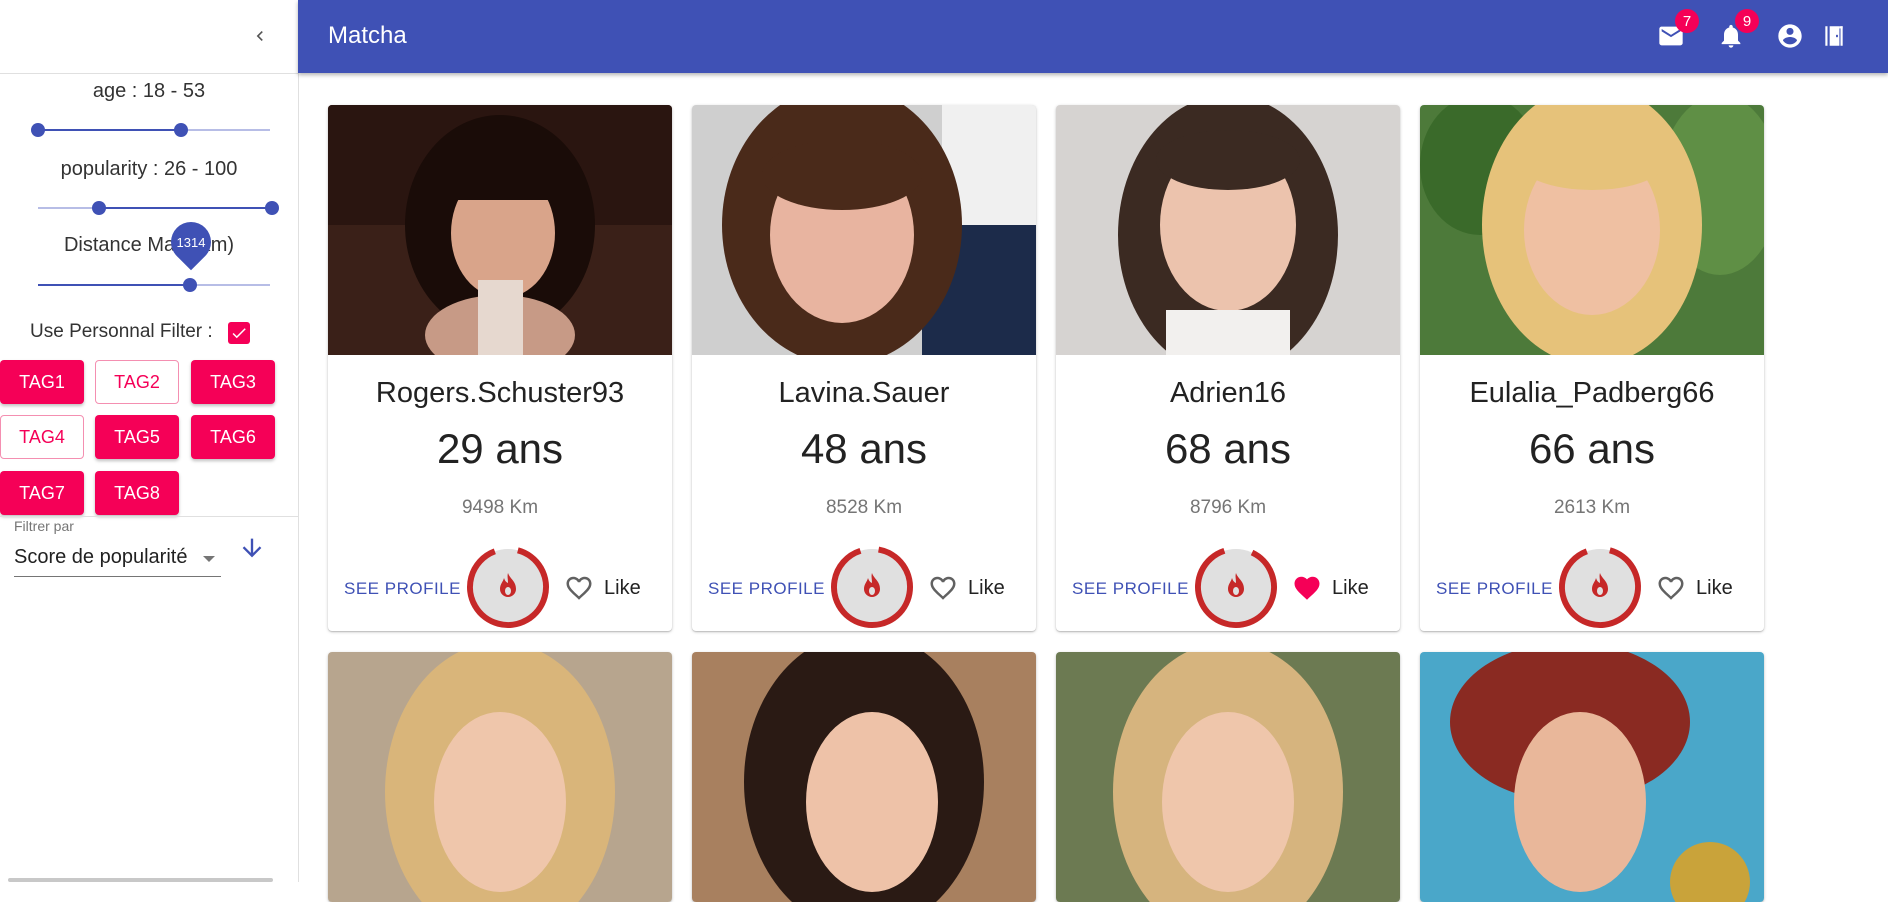  I want to click on profile-button, so click(1790, 36).